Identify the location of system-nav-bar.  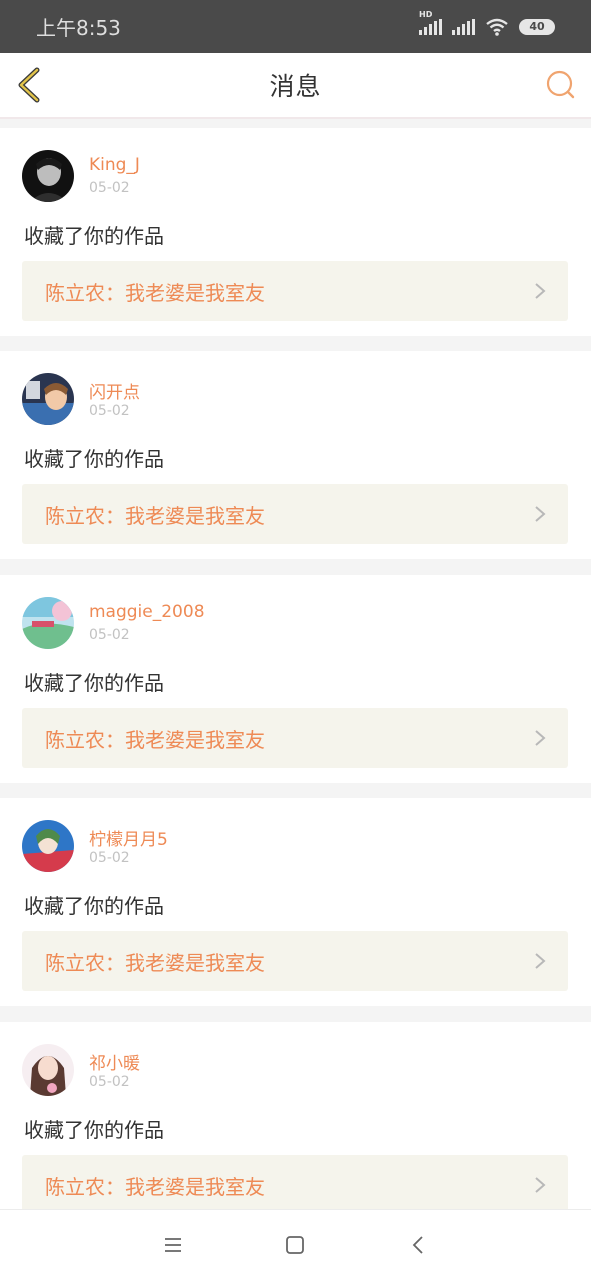
(295, 1244).